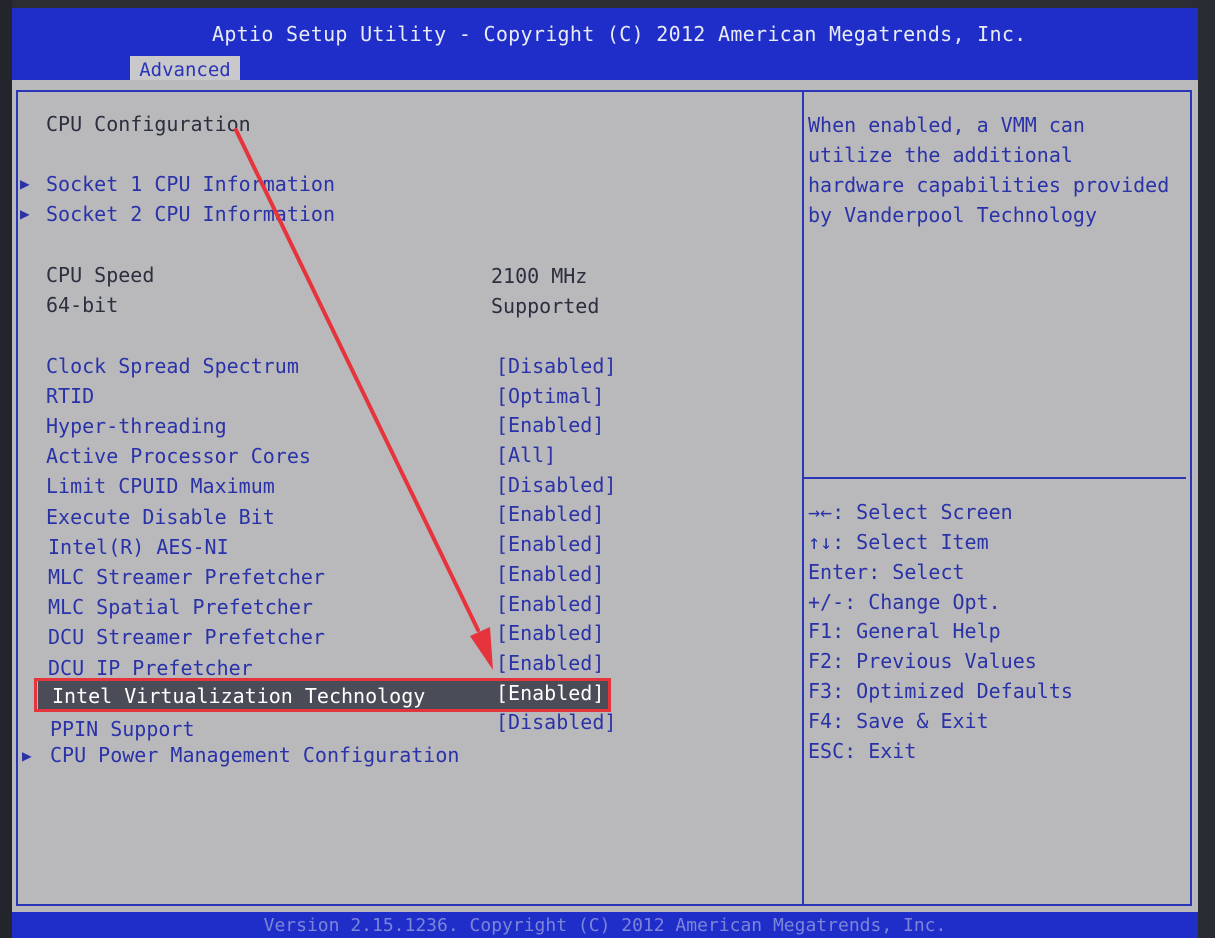 This screenshot has width=1215, height=938. Describe the element at coordinates (550, 544) in the screenshot. I see `value-intel-aes-ni: [Enabled]` at that location.